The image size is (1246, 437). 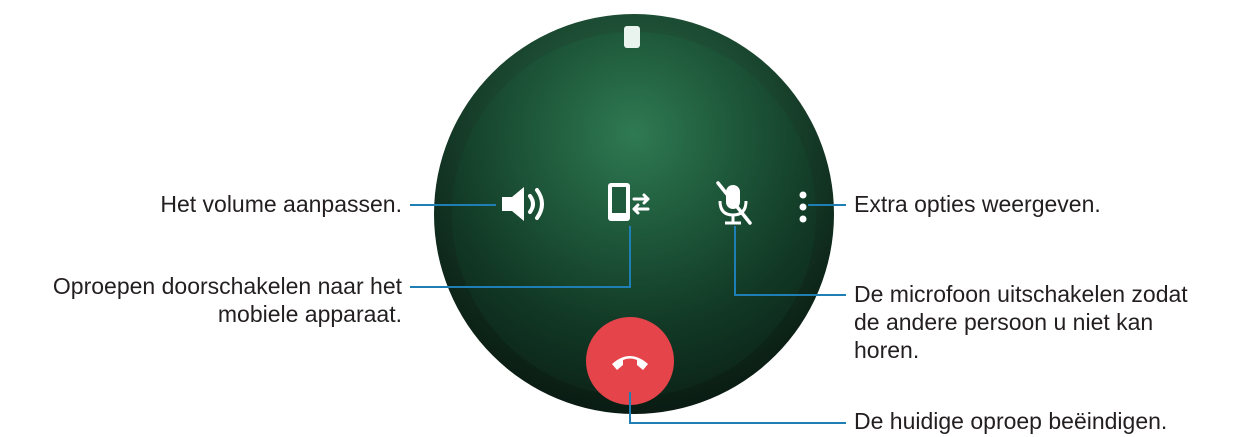 I want to click on end-call-icon, so click(x=630, y=363).